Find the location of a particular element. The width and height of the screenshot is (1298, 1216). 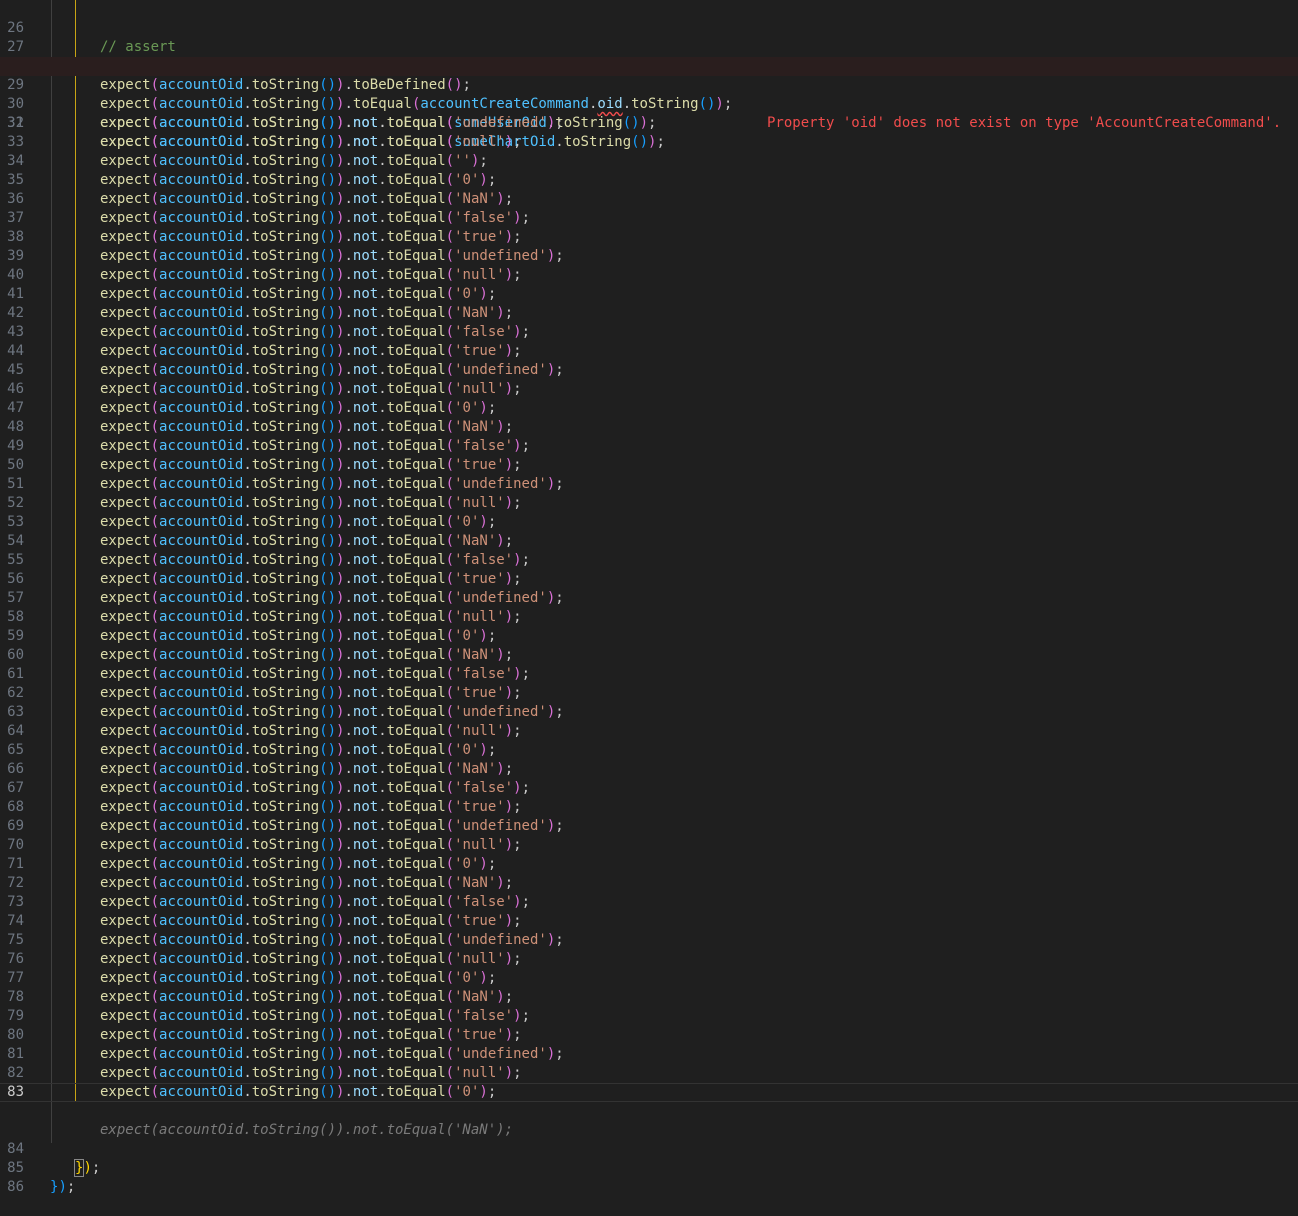

line-number: 34 is located at coordinates (15, 161).